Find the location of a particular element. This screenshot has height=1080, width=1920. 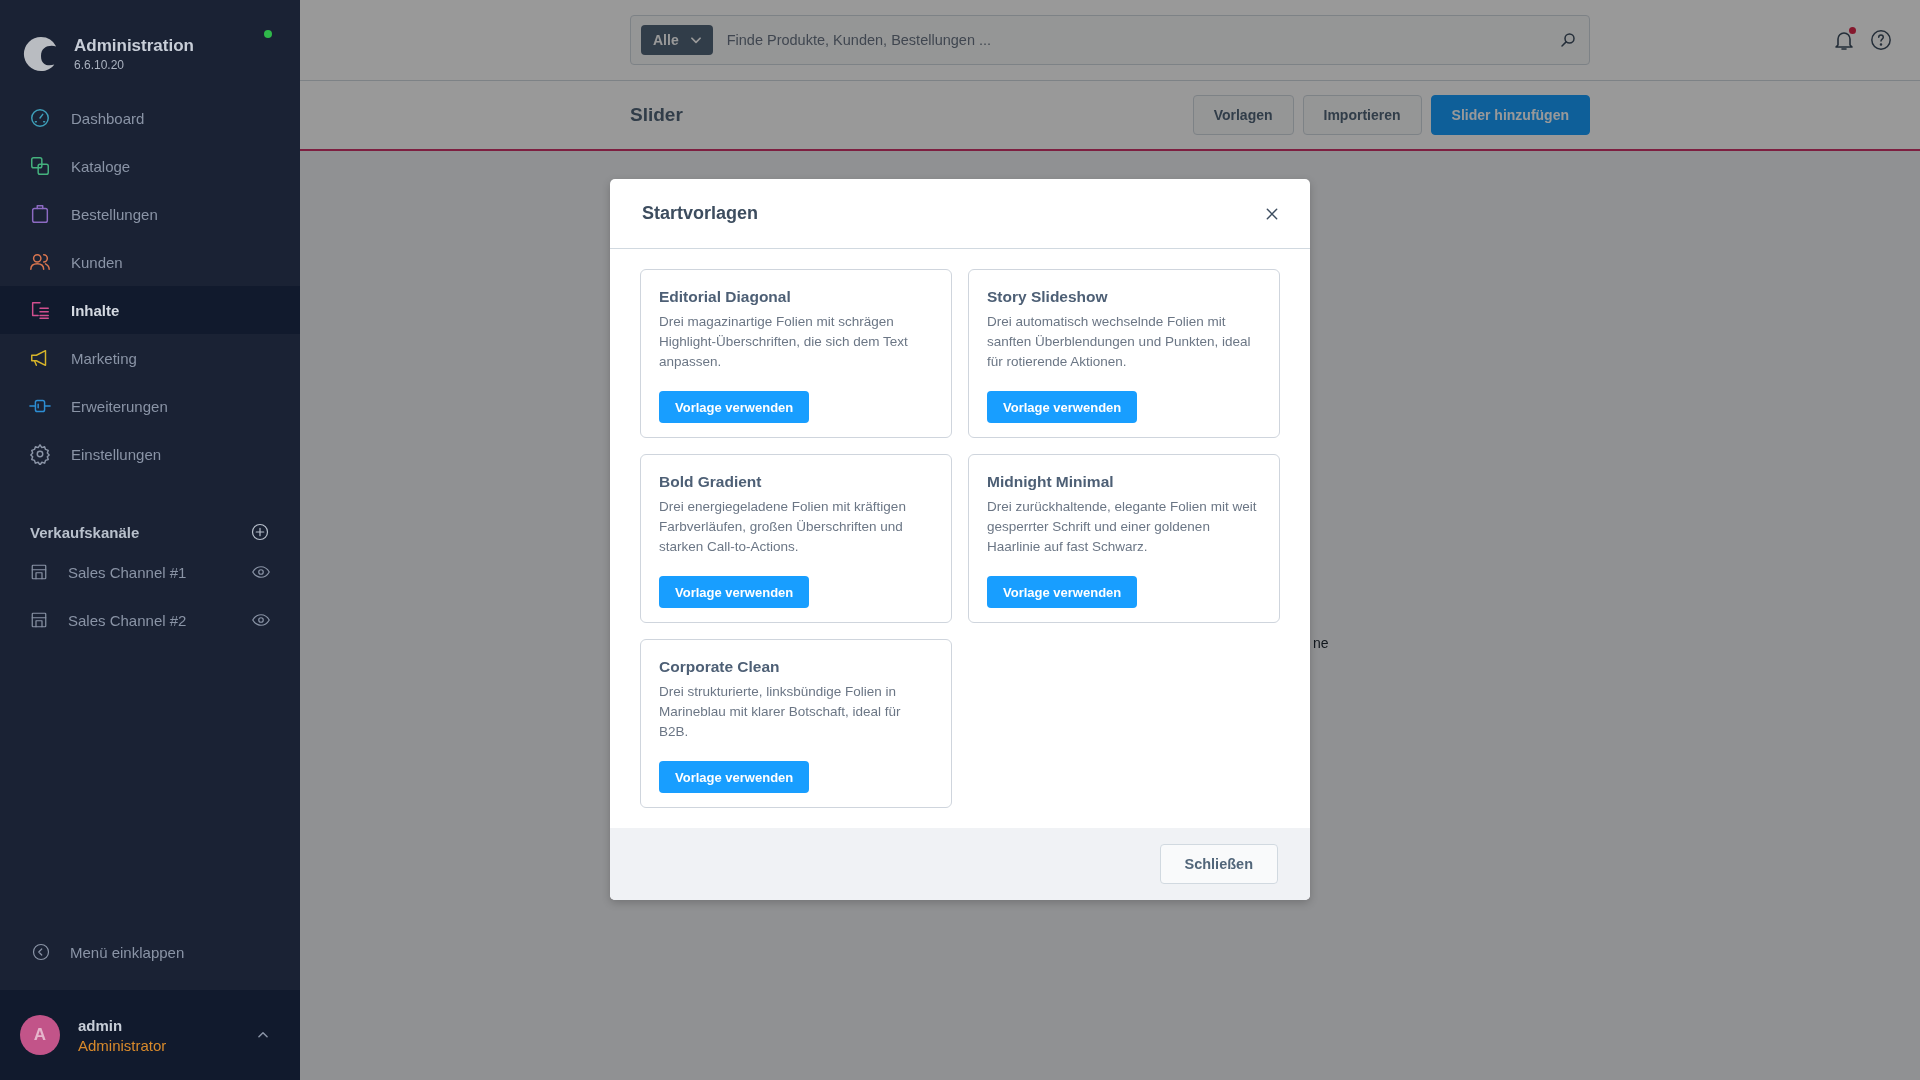

card-description: Drei magazinartige Folien mit schrägen Highlight-Überschriften, die sich dem Text anpassen. is located at coordinates (784, 342).